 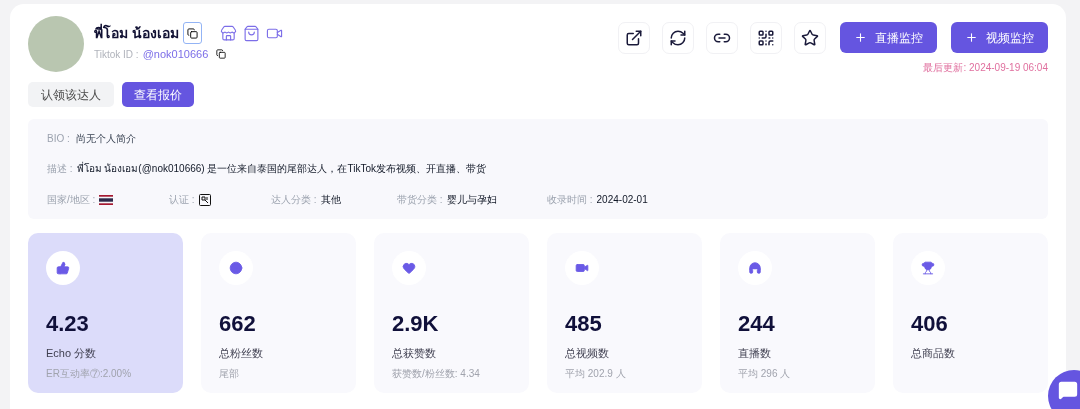 What do you see at coordinates (281, 168) in the screenshot?
I see `description-text: พี่โอม น้องเอม(@nok010666) 是一位来自泰国的尾部达人，在TikTok发布视频、开直播、带货` at bounding box center [281, 168].